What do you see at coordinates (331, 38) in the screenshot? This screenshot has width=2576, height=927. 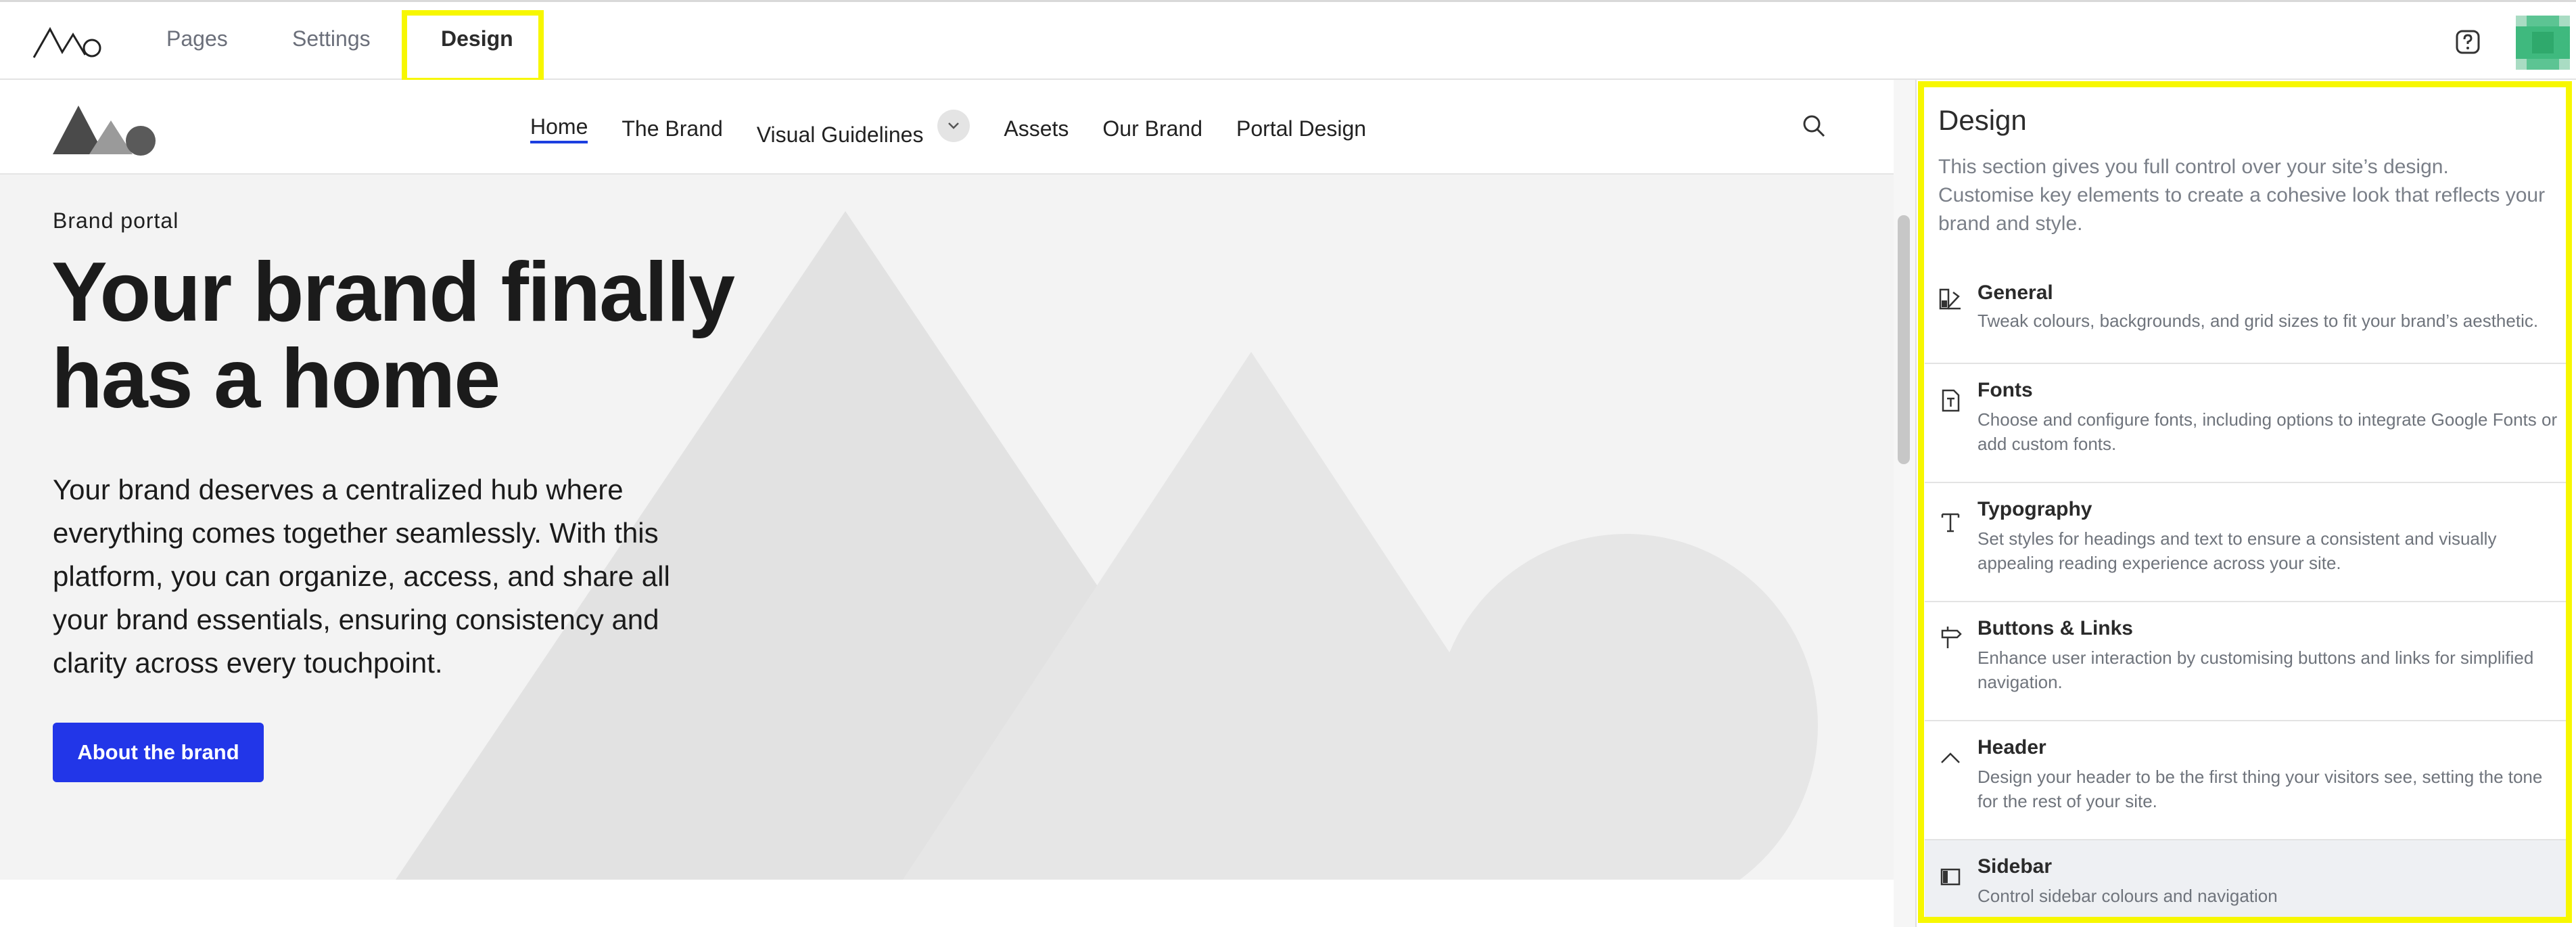 I see `tab-settings: Settings` at bounding box center [331, 38].